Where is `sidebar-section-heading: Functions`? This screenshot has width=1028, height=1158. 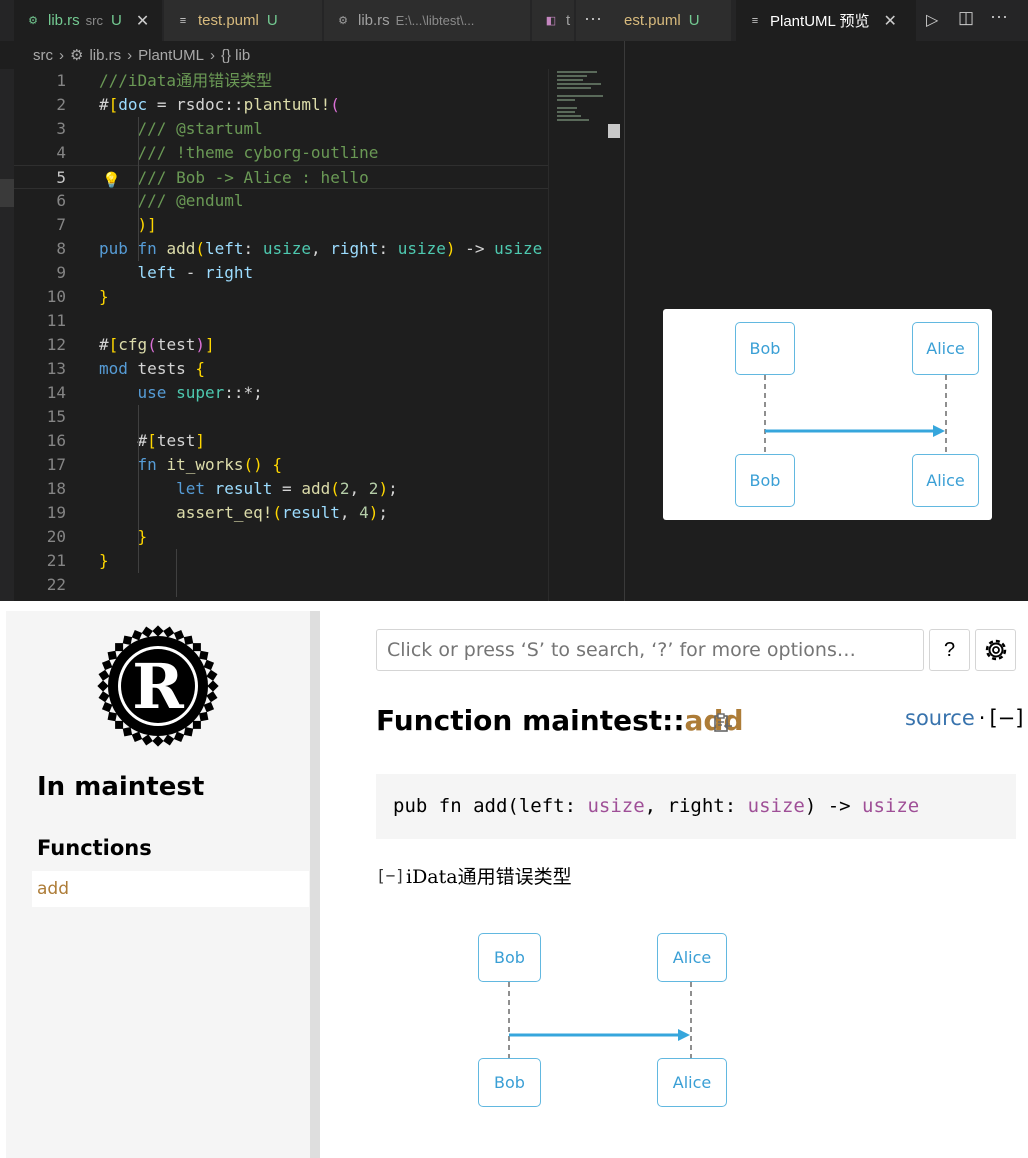 sidebar-section-heading: Functions is located at coordinates (94, 848).